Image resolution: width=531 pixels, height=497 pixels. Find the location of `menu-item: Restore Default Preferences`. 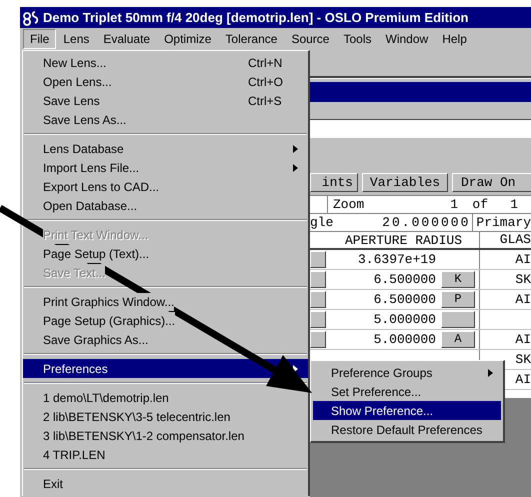

menu-item: Restore Default Preferences is located at coordinates (407, 429).